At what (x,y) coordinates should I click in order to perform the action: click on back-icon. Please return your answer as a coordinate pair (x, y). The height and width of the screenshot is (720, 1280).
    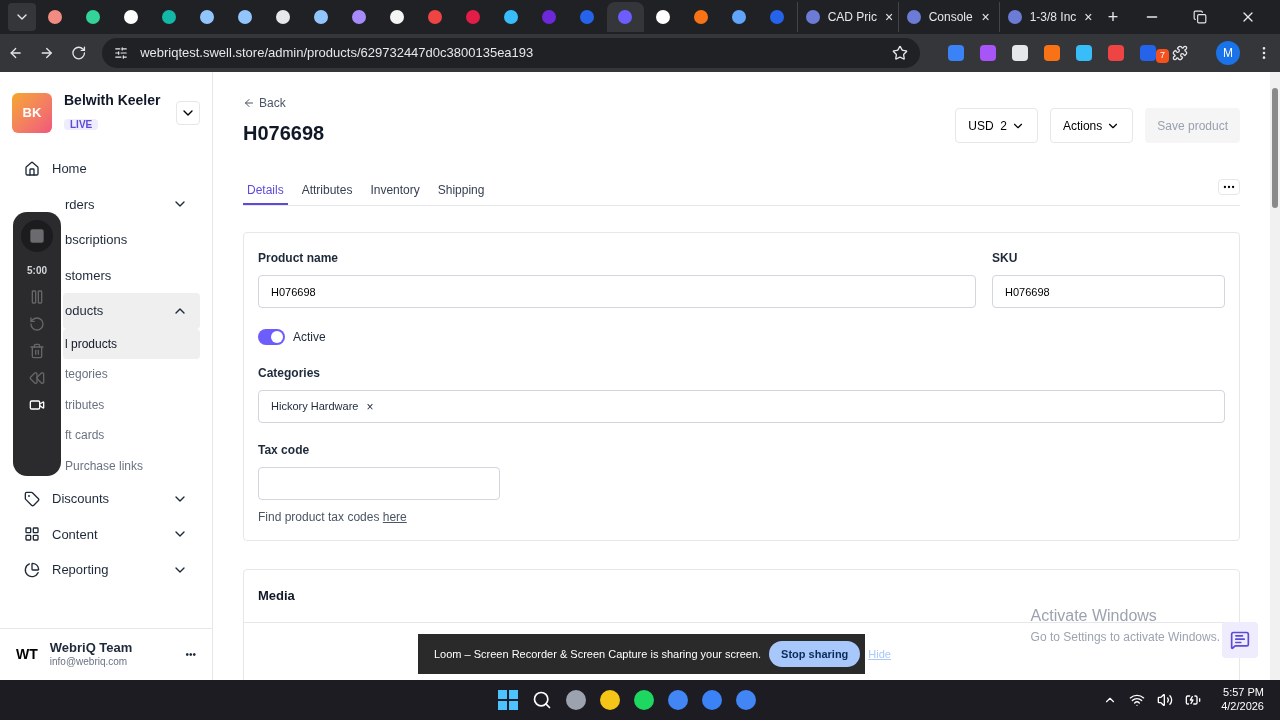
    Looking at the image, I should click on (16, 53).